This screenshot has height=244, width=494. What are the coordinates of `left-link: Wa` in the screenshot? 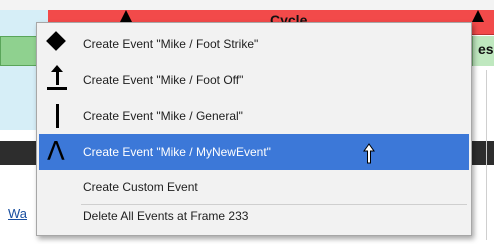 It's located at (17, 213).